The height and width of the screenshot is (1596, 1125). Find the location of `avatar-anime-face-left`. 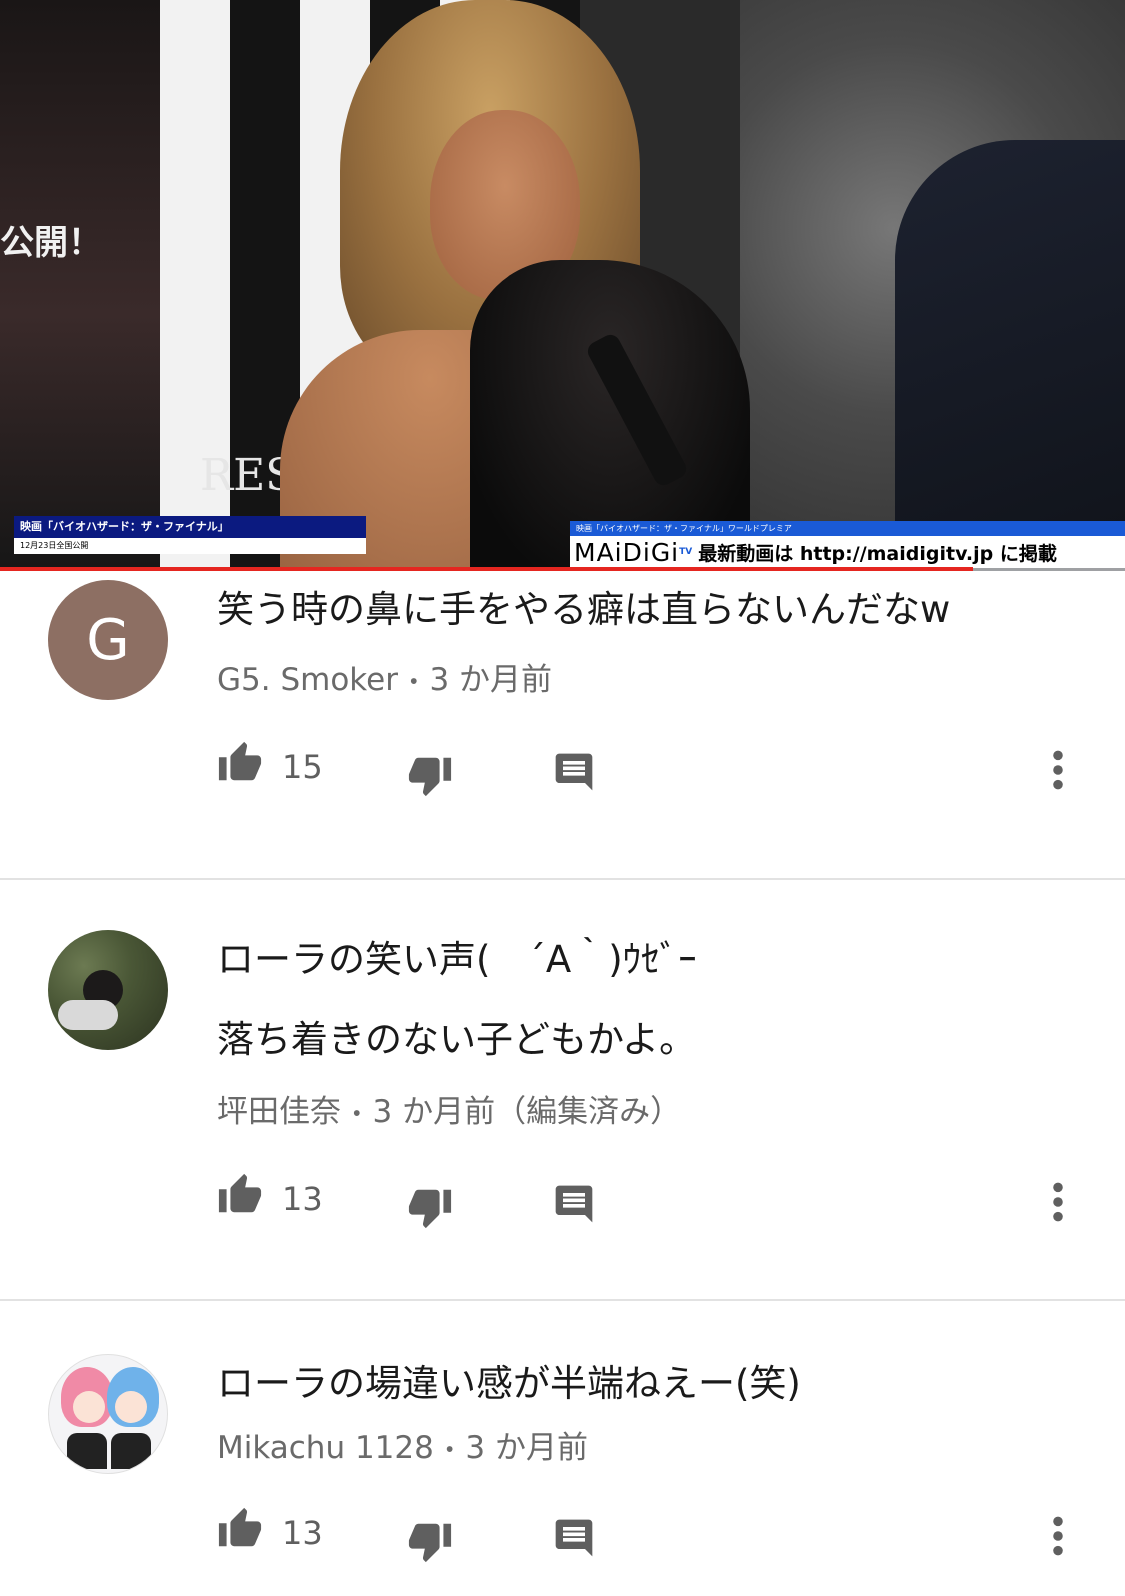

avatar-anime-face-left is located at coordinates (89, 1407).